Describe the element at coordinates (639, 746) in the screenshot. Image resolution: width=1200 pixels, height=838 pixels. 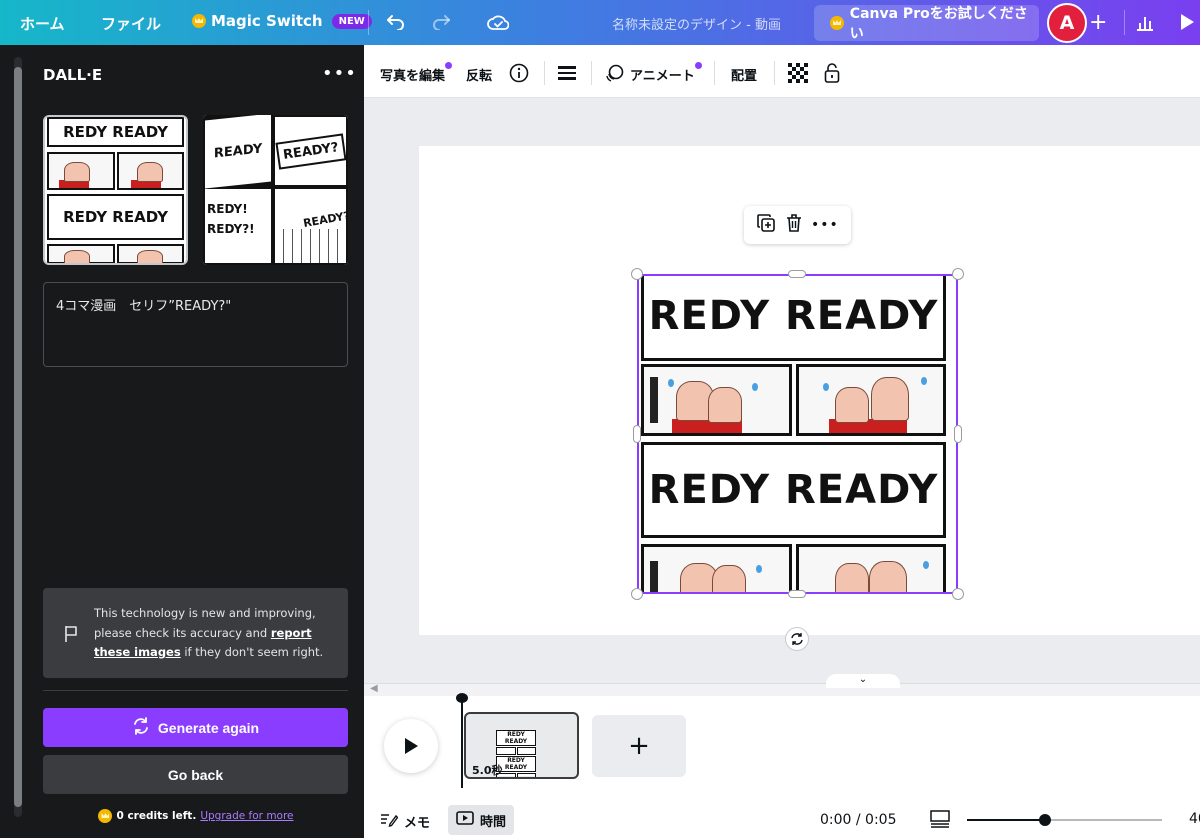
I see `add-page-button: +` at that location.